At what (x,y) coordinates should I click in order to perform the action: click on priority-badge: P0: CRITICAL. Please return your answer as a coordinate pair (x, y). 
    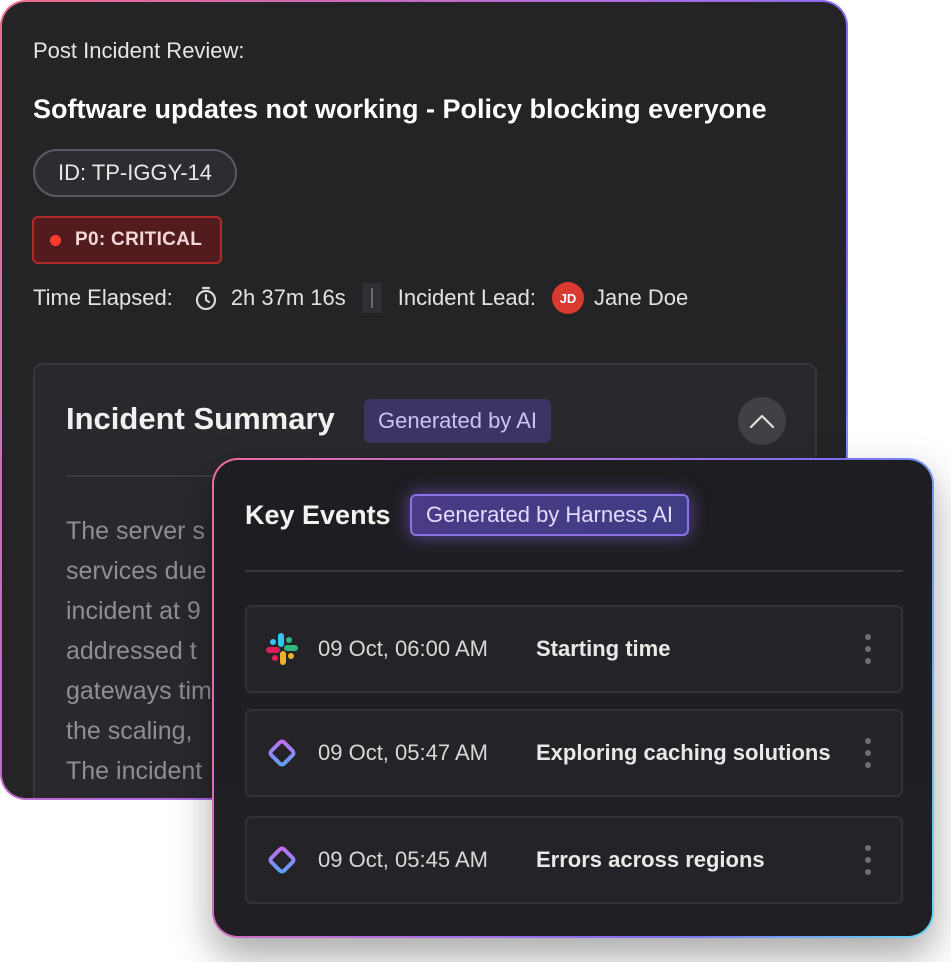
    Looking at the image, I should click on (127, 240).